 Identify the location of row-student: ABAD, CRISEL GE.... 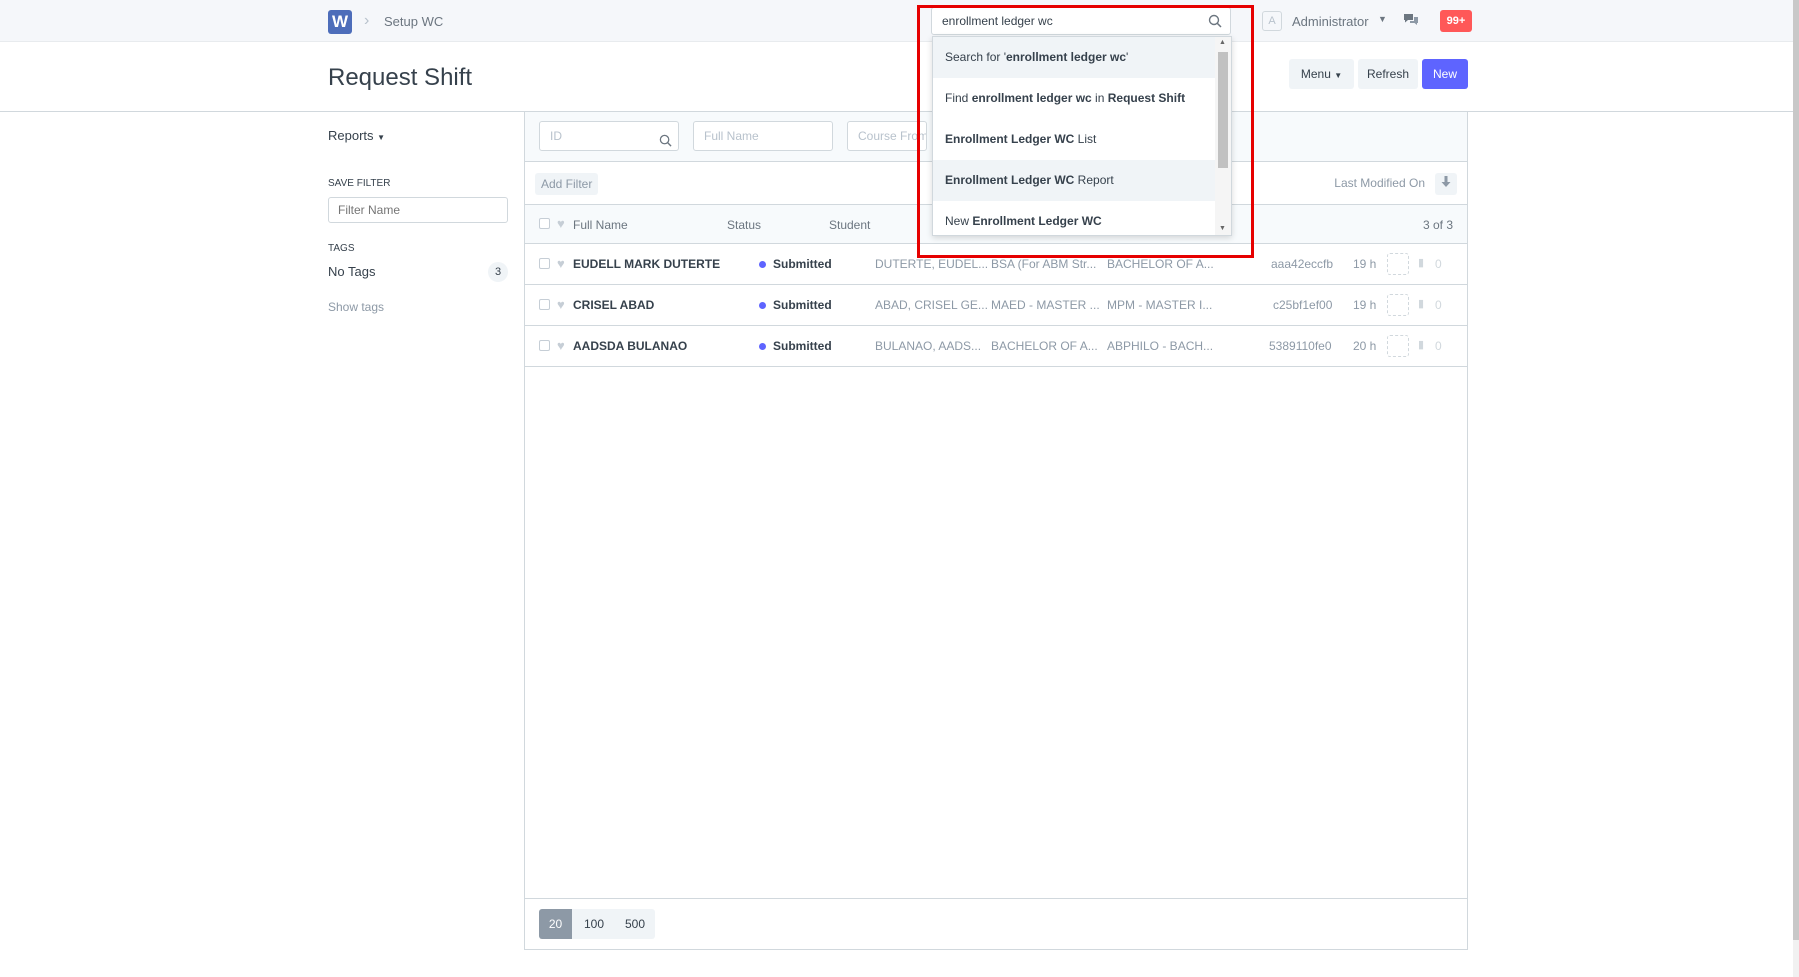
(931, 305).